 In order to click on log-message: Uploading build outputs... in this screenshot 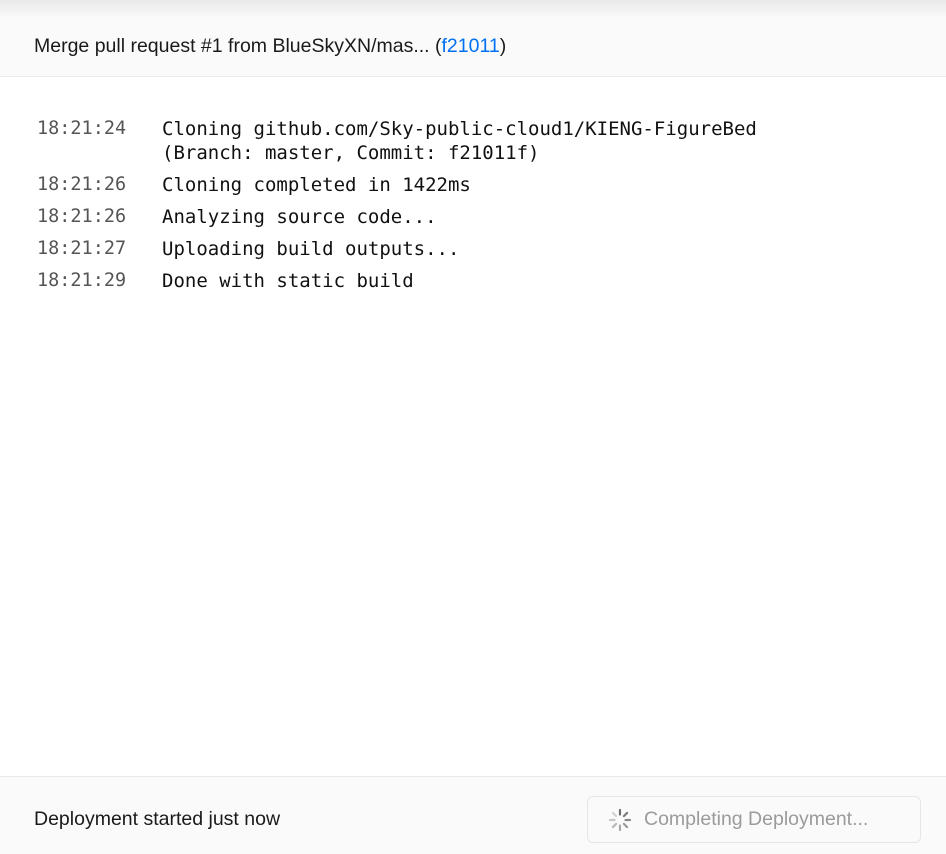, I will do `click(311, 249)`.